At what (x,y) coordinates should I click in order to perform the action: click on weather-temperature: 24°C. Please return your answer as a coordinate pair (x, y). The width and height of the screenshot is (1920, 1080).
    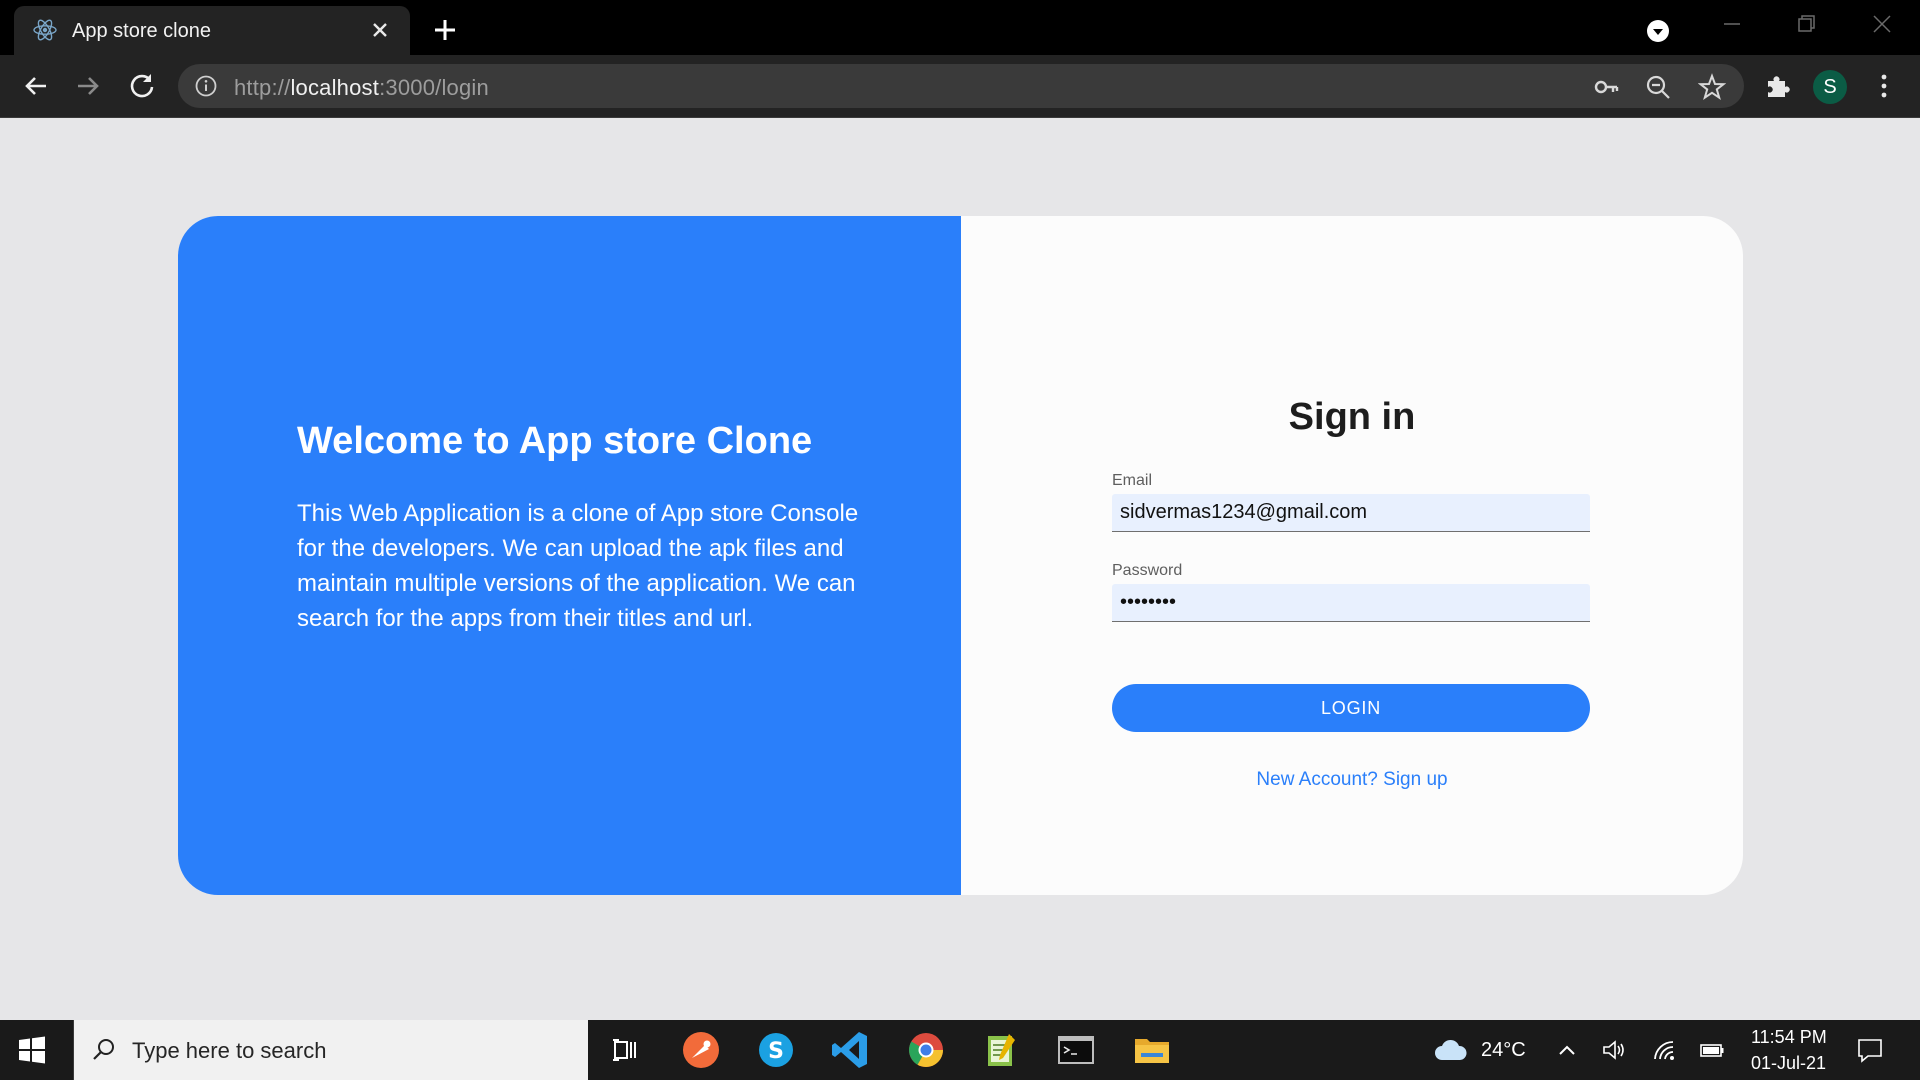
    Looking at the image, I should click on (1503, 1050).